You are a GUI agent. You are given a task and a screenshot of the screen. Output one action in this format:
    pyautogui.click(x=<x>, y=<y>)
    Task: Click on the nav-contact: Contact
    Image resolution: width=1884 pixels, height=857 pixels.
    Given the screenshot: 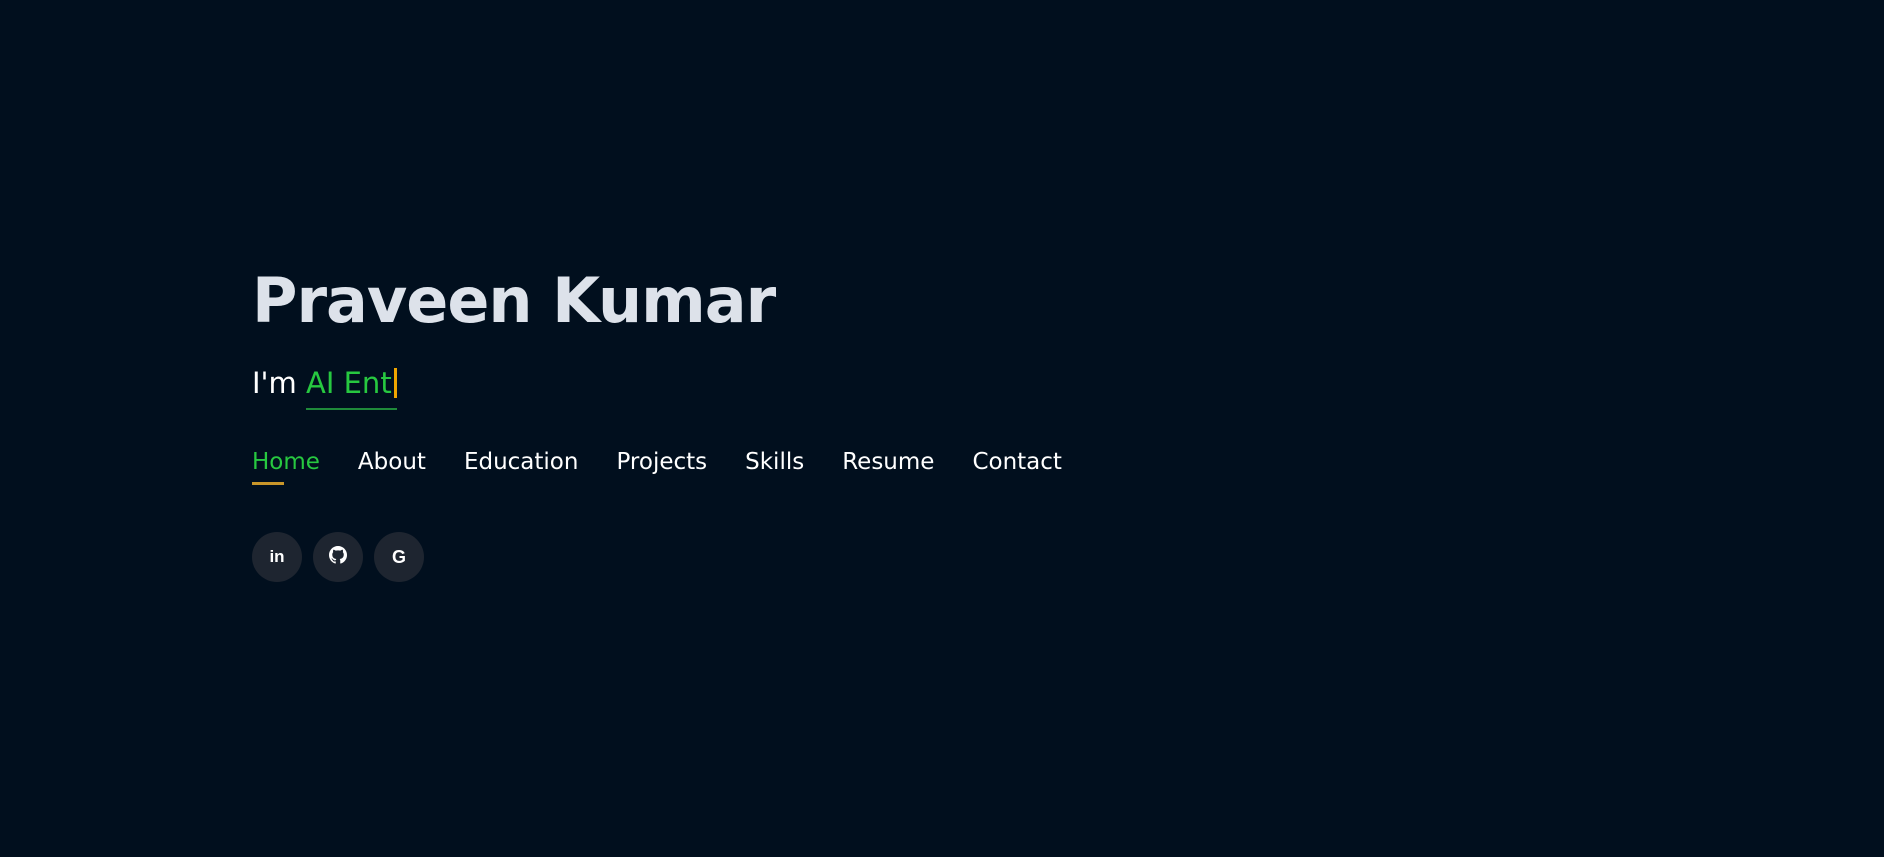 What is the action you would take?
    pyautogui.click(x=1016, y=467)
    